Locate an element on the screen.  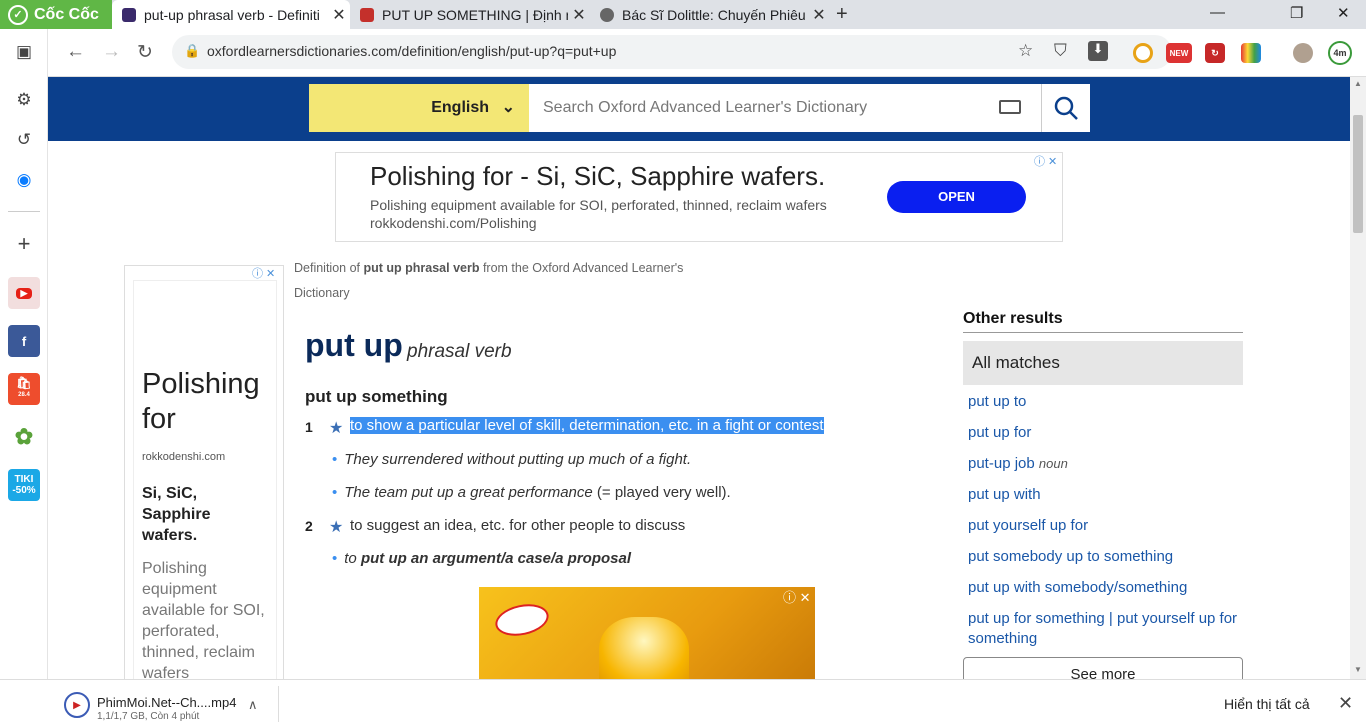
result-link: put up with is located at coordinates (1103, 495).